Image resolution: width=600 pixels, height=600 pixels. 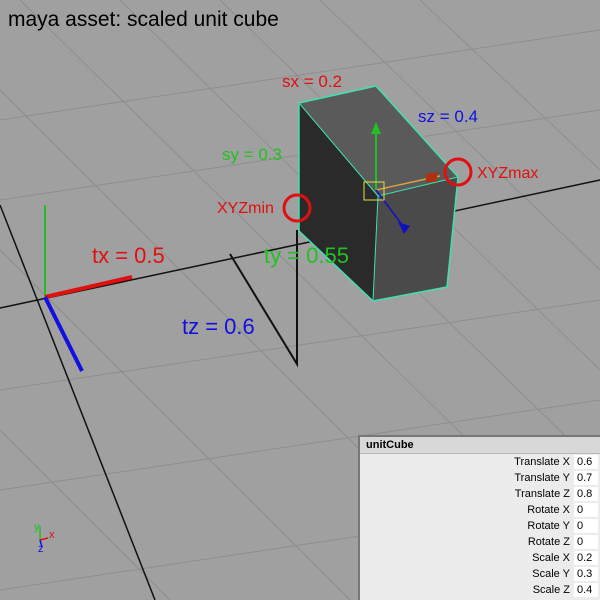 I want to click on channel-value-field: 0.7, so click(x=586, y=478).